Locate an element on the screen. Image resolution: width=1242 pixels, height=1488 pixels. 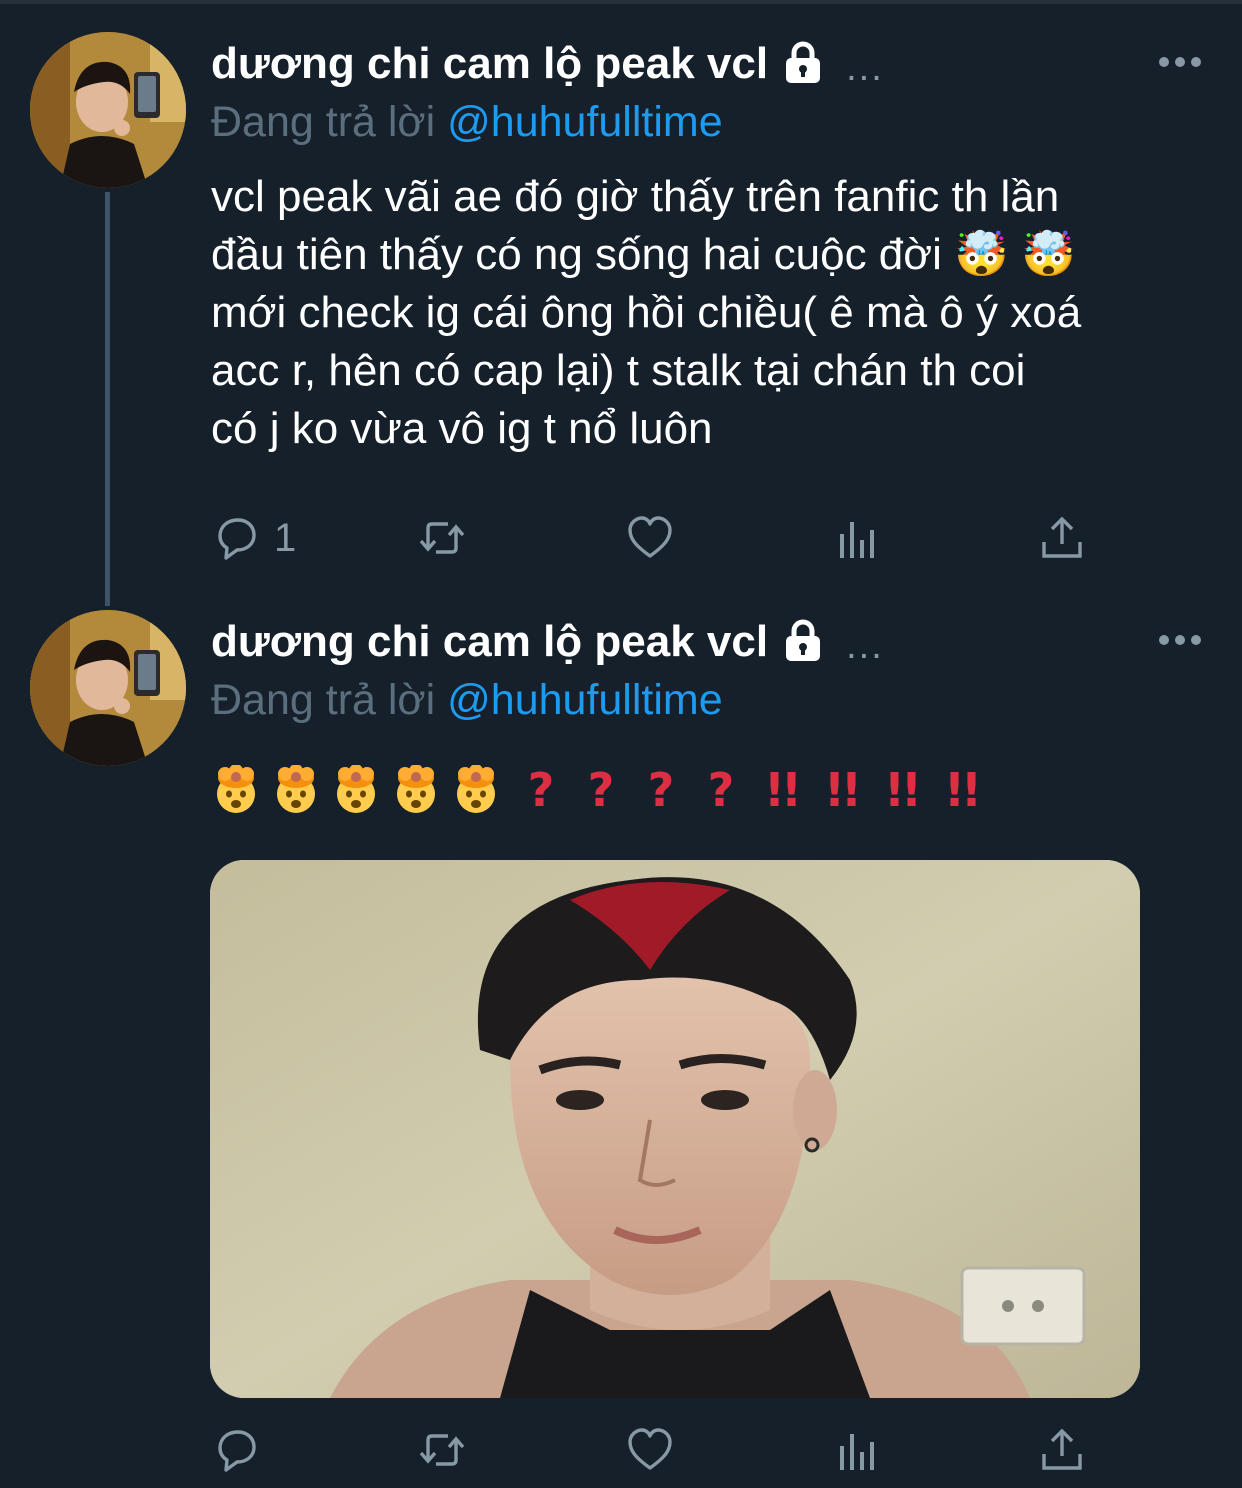
tweet-actions: 1 is located at coordinates (621, 538).